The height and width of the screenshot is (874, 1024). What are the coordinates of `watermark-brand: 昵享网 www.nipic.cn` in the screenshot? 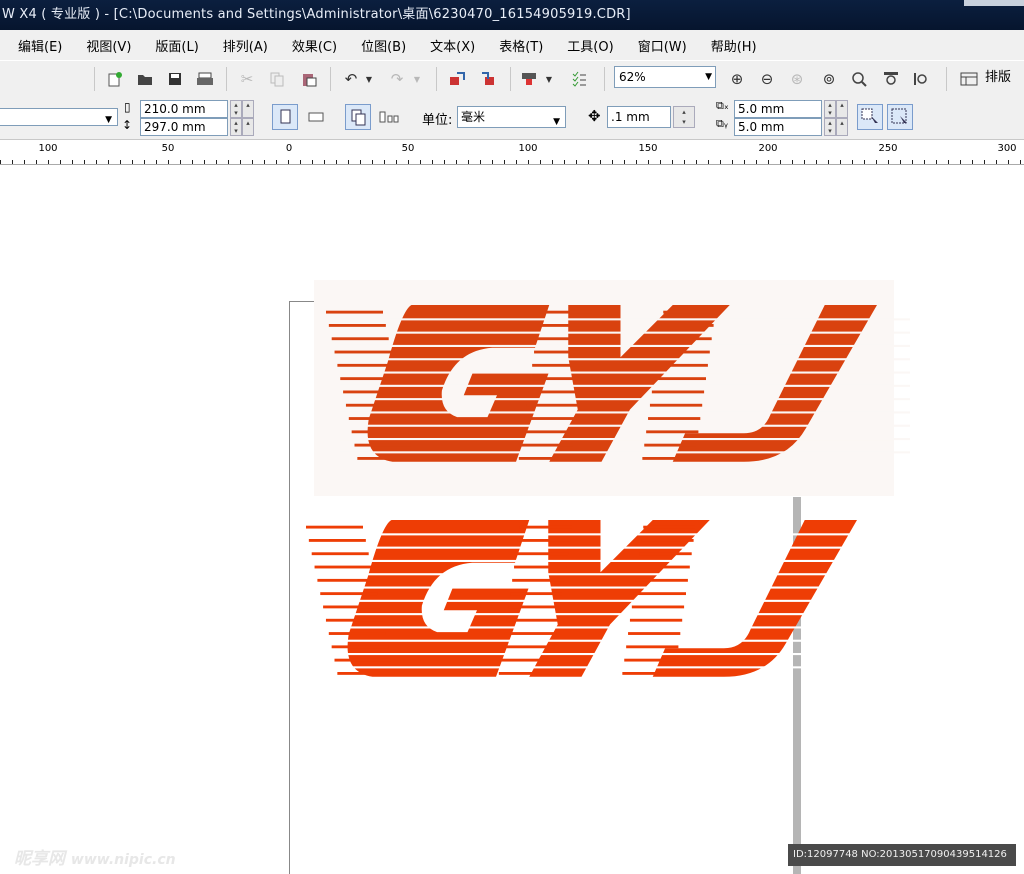 It's located at (95, 856).